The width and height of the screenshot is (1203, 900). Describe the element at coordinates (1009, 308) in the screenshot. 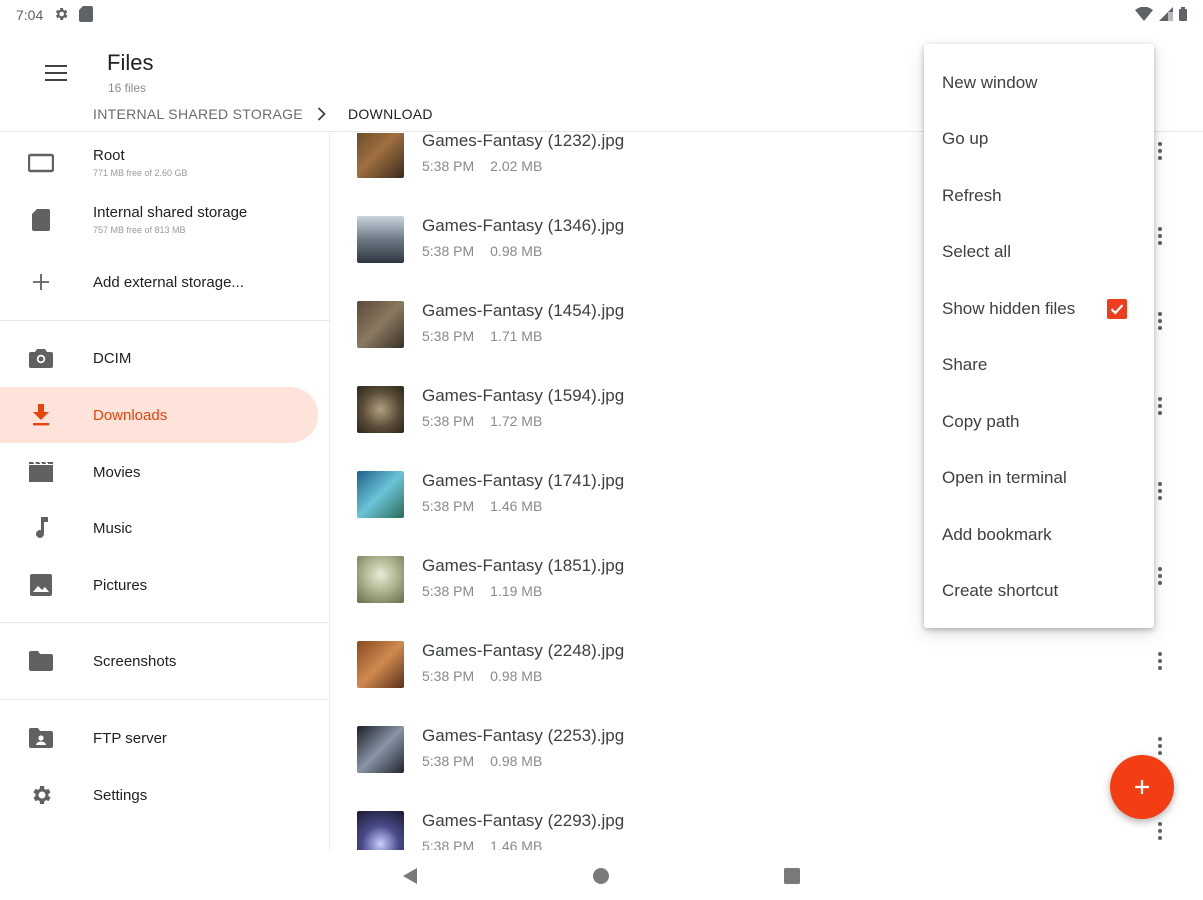

I see `menu-item-label: Show hidden files` at that location.